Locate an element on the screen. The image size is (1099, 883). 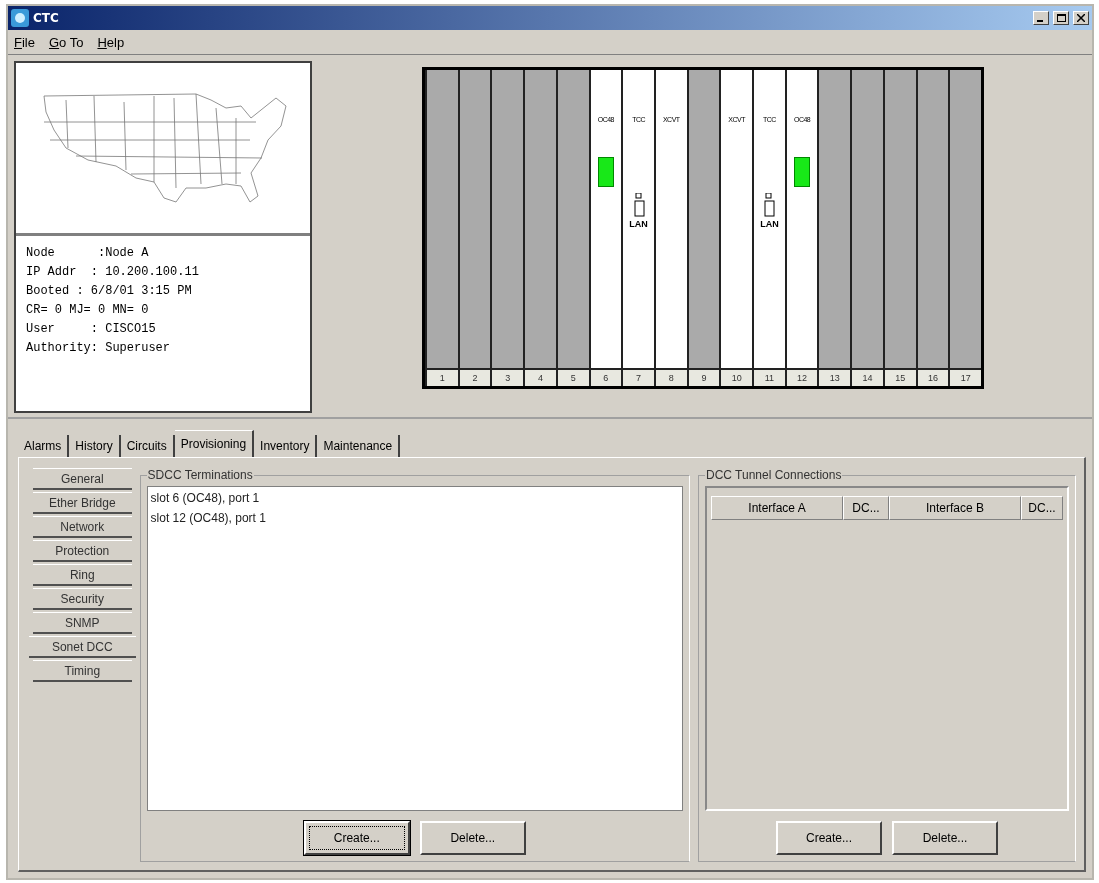
slot-number: 12 is located at coordinates (801, 377).